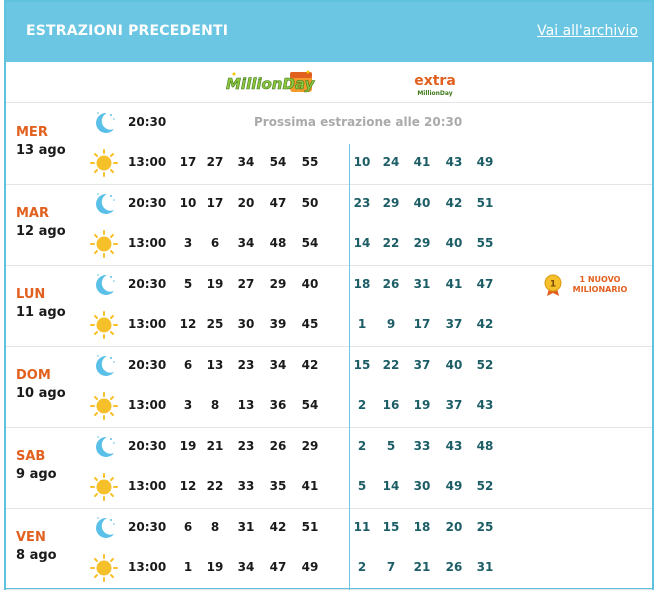  What do you see at coordinates (329, 32) in the screenshot?
I see `panel-header: ESTRAZIONI PRECEDENTI Vai all'archivio` at bounding box center [329, 32].